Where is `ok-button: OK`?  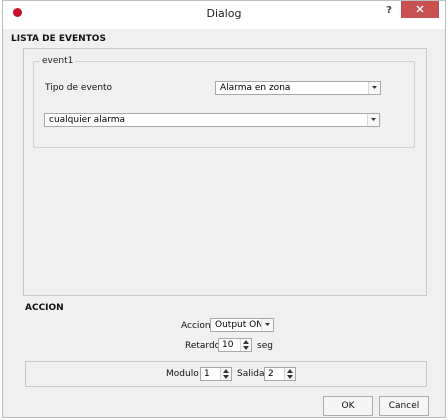
ok-button: OK is located at coordinates (348, 406).